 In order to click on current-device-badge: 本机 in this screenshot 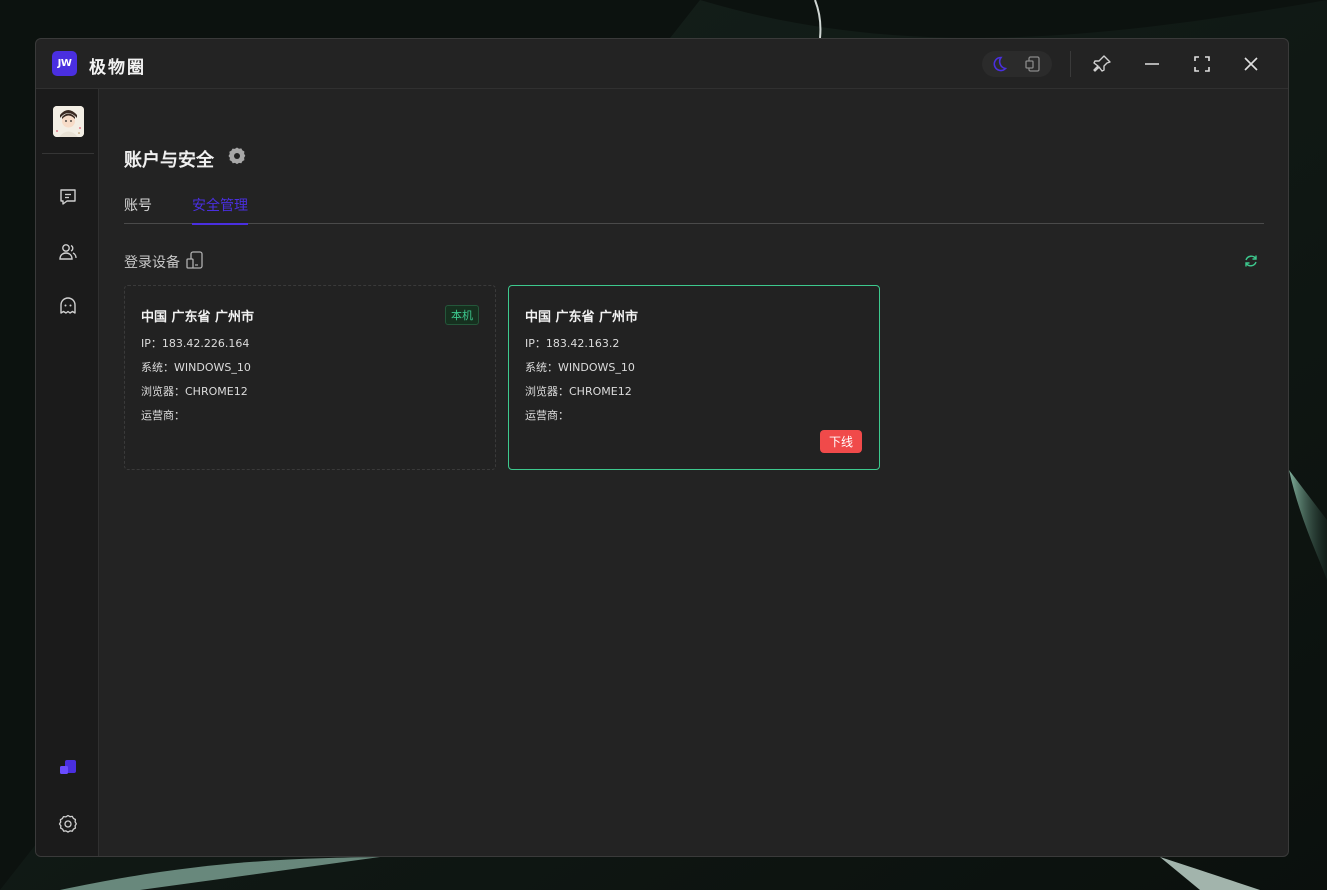, I will do `click(462, 315)`.